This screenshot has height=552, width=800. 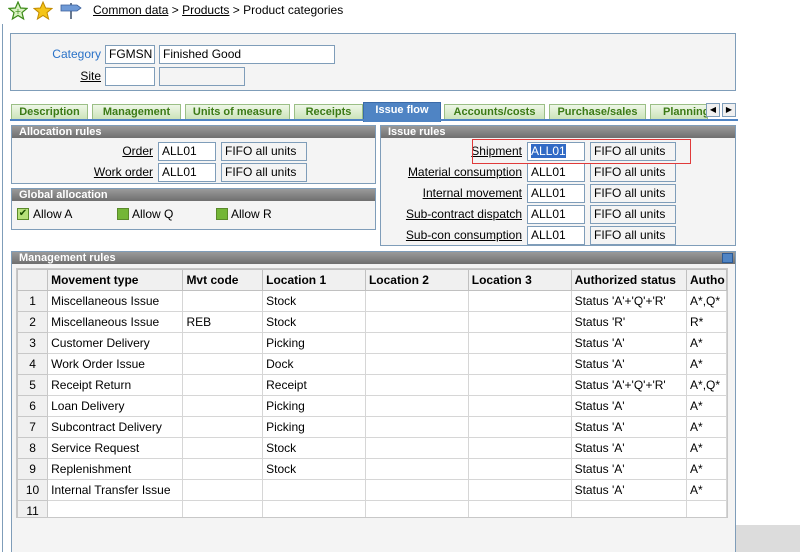 I want to click on table-row: 2 Miscellaneous Issue REB Stock Status 'R' R*, so click(x=372, y=322).